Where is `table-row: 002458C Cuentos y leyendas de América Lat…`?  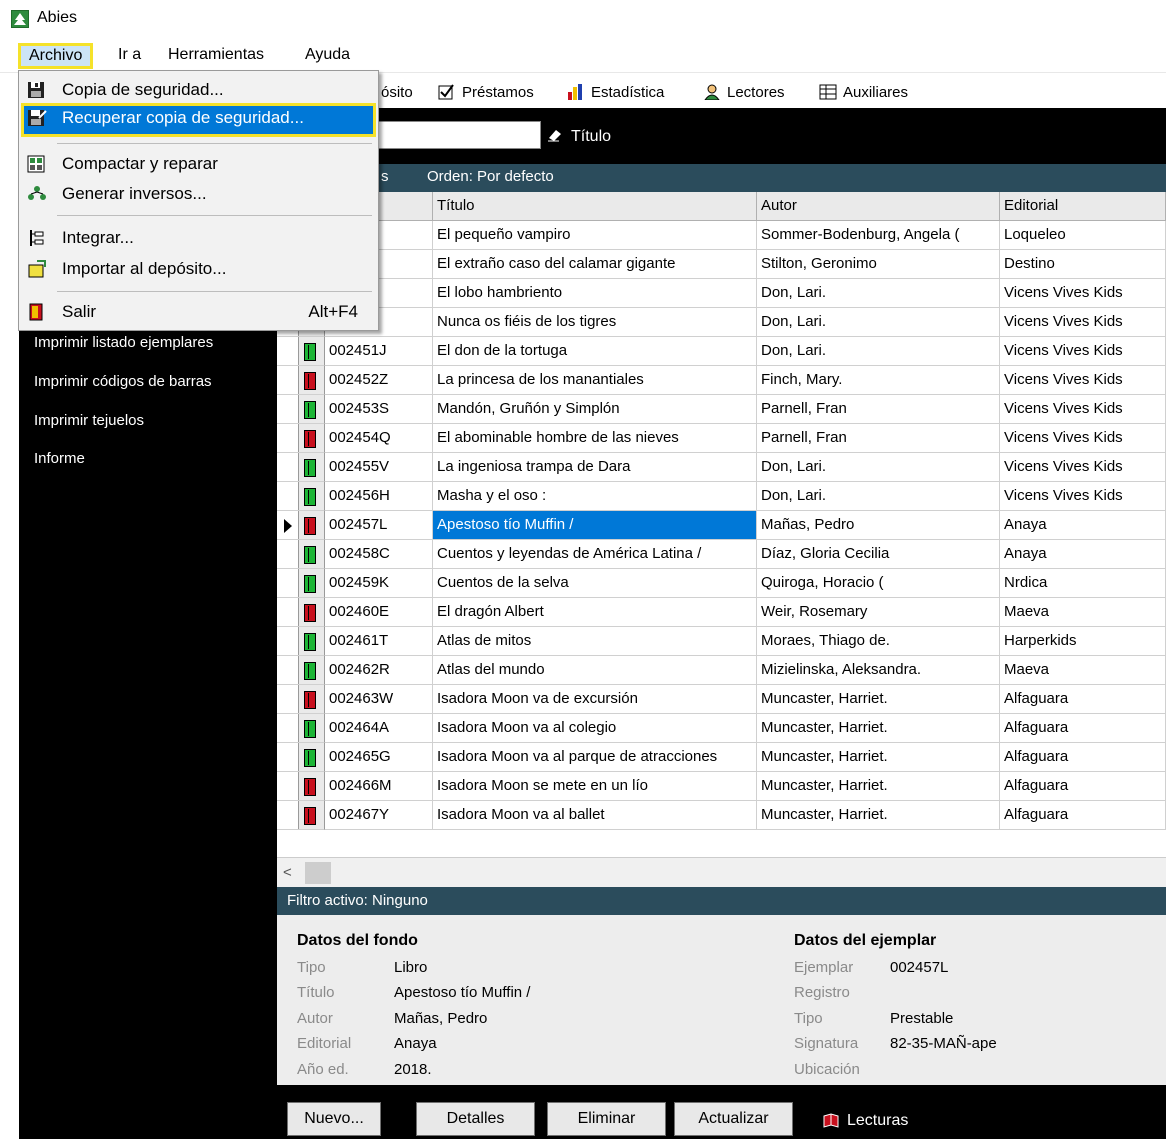
table-row: 002458C Cuentos y leyendas de América Lat… is located at coordinates (721, 554).